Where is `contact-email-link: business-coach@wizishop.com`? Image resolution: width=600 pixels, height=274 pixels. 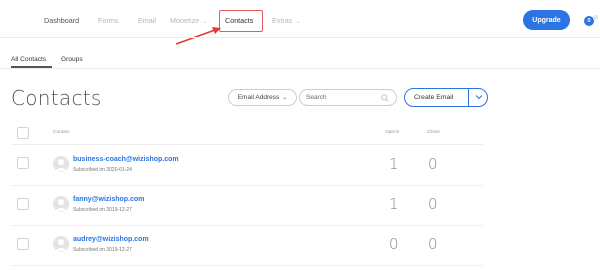 contact-email-link: business-coach@wizishop.com is located at coordinates (126, 159).